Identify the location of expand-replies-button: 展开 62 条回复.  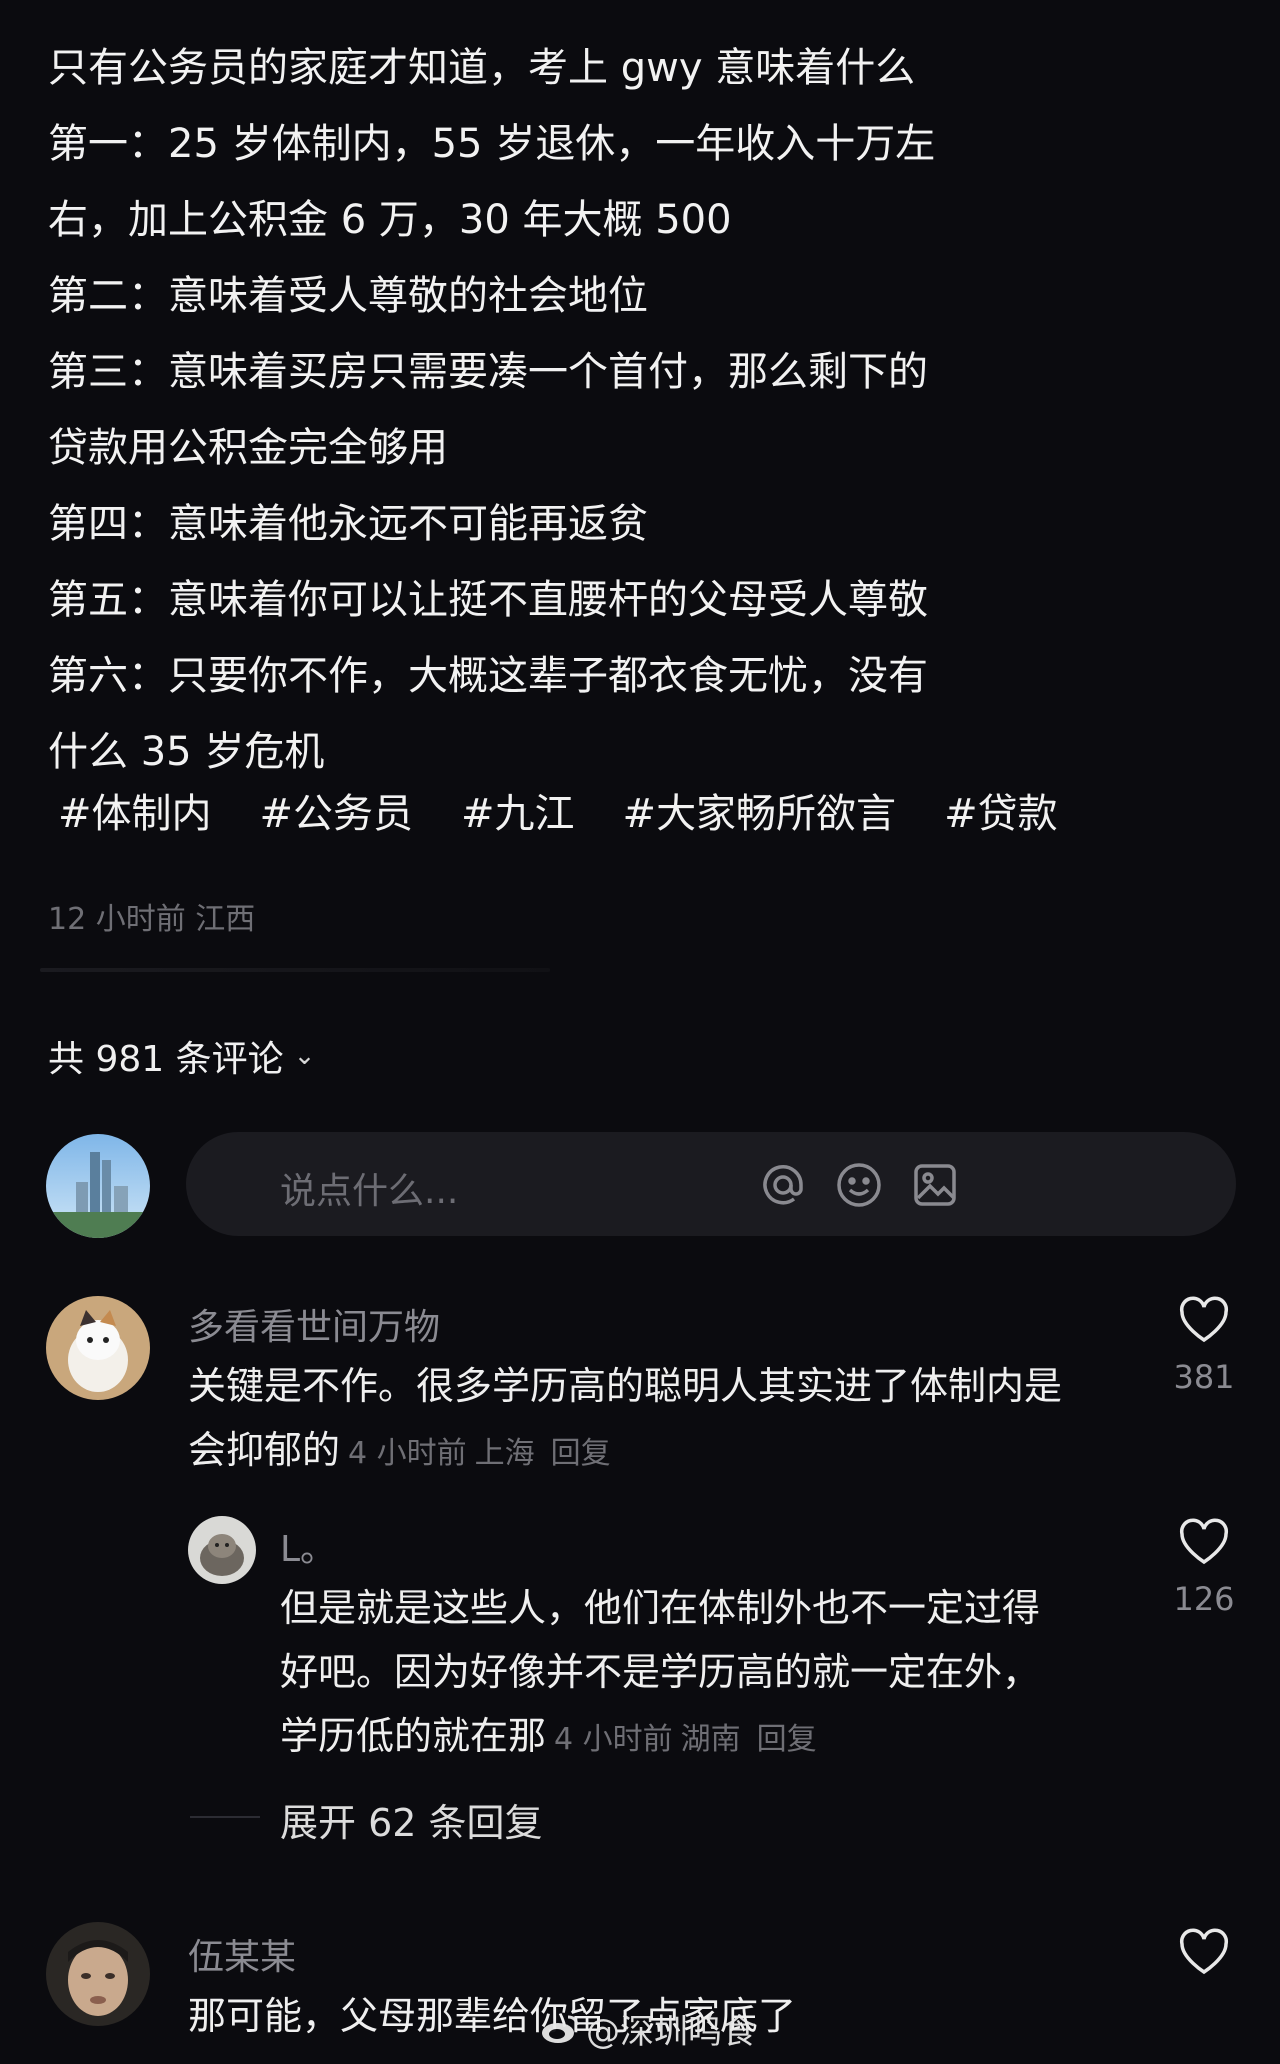
(411, 1819).